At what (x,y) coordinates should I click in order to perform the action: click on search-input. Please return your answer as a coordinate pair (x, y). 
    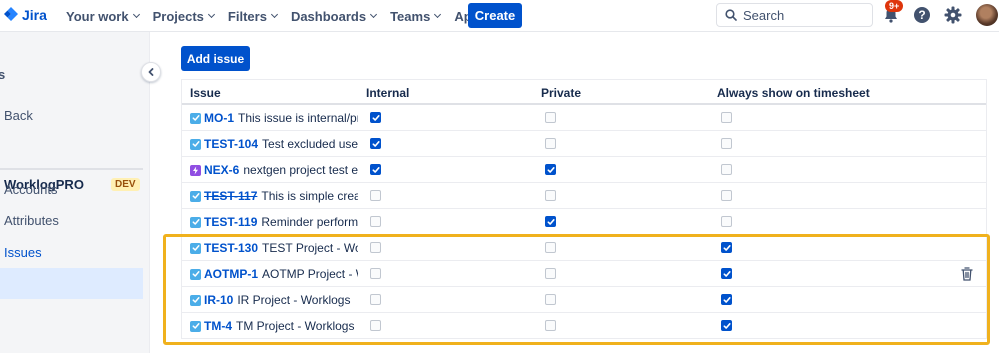
    Looking at the image, I should click on (803, 15).